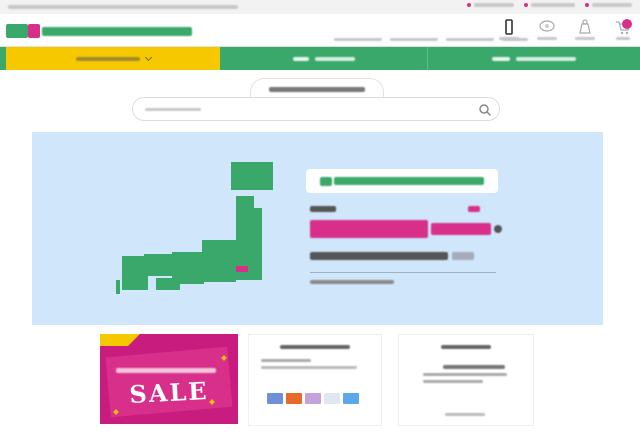 This screenshot has width=640, height=436. Describe the element at coordinates (392, 256) in the screenshot. I see `hero-line3` at that location.